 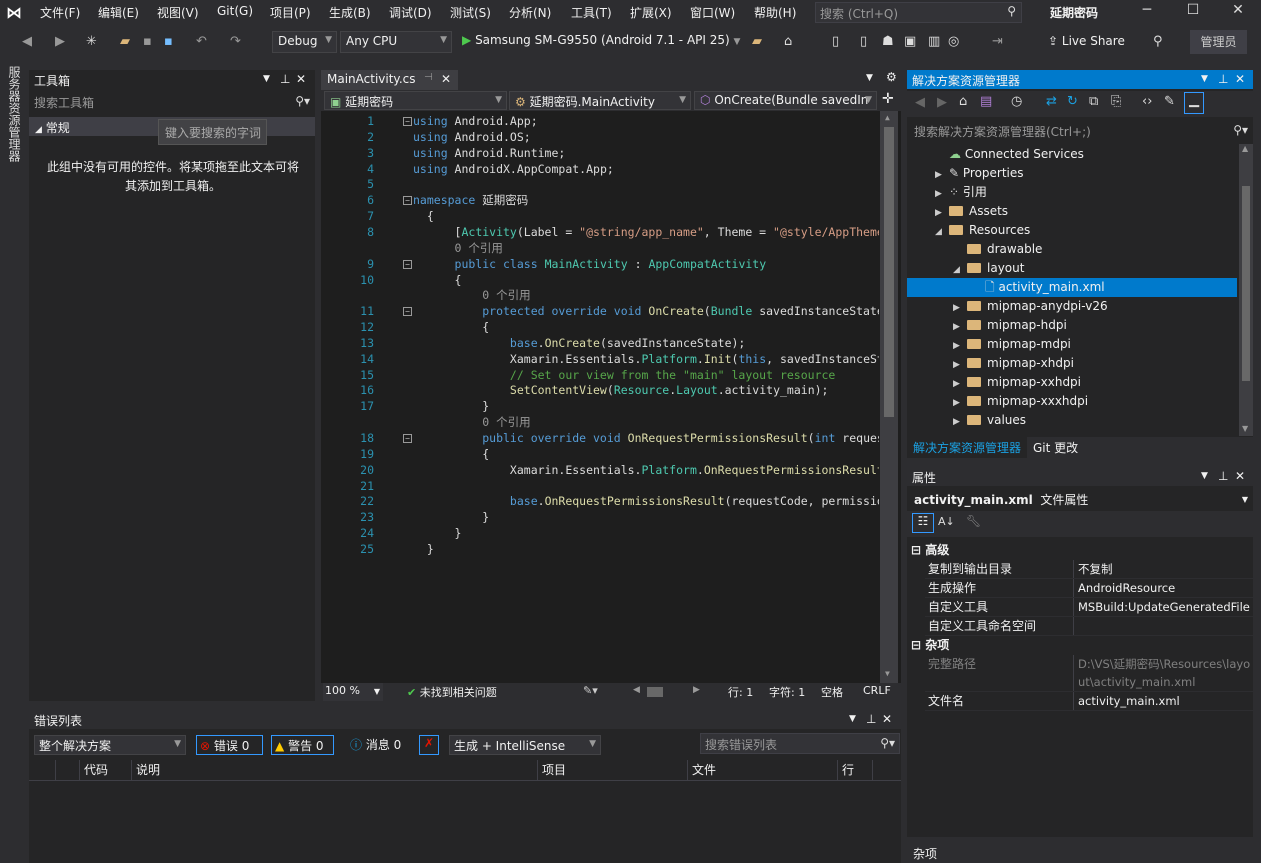 I want to click on property-row: 复制到输出目录 不复制, so click(x=1089, y=569).